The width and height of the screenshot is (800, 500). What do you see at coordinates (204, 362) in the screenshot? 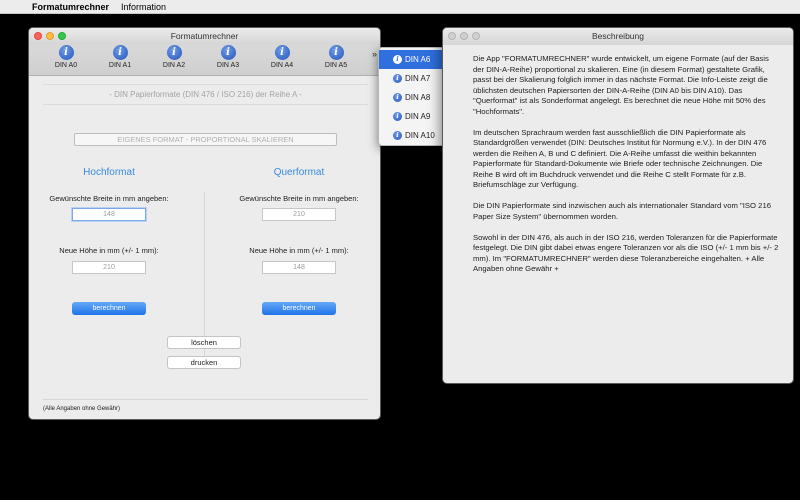
I see `print-button: drucken` at bounding box center [204, 362].